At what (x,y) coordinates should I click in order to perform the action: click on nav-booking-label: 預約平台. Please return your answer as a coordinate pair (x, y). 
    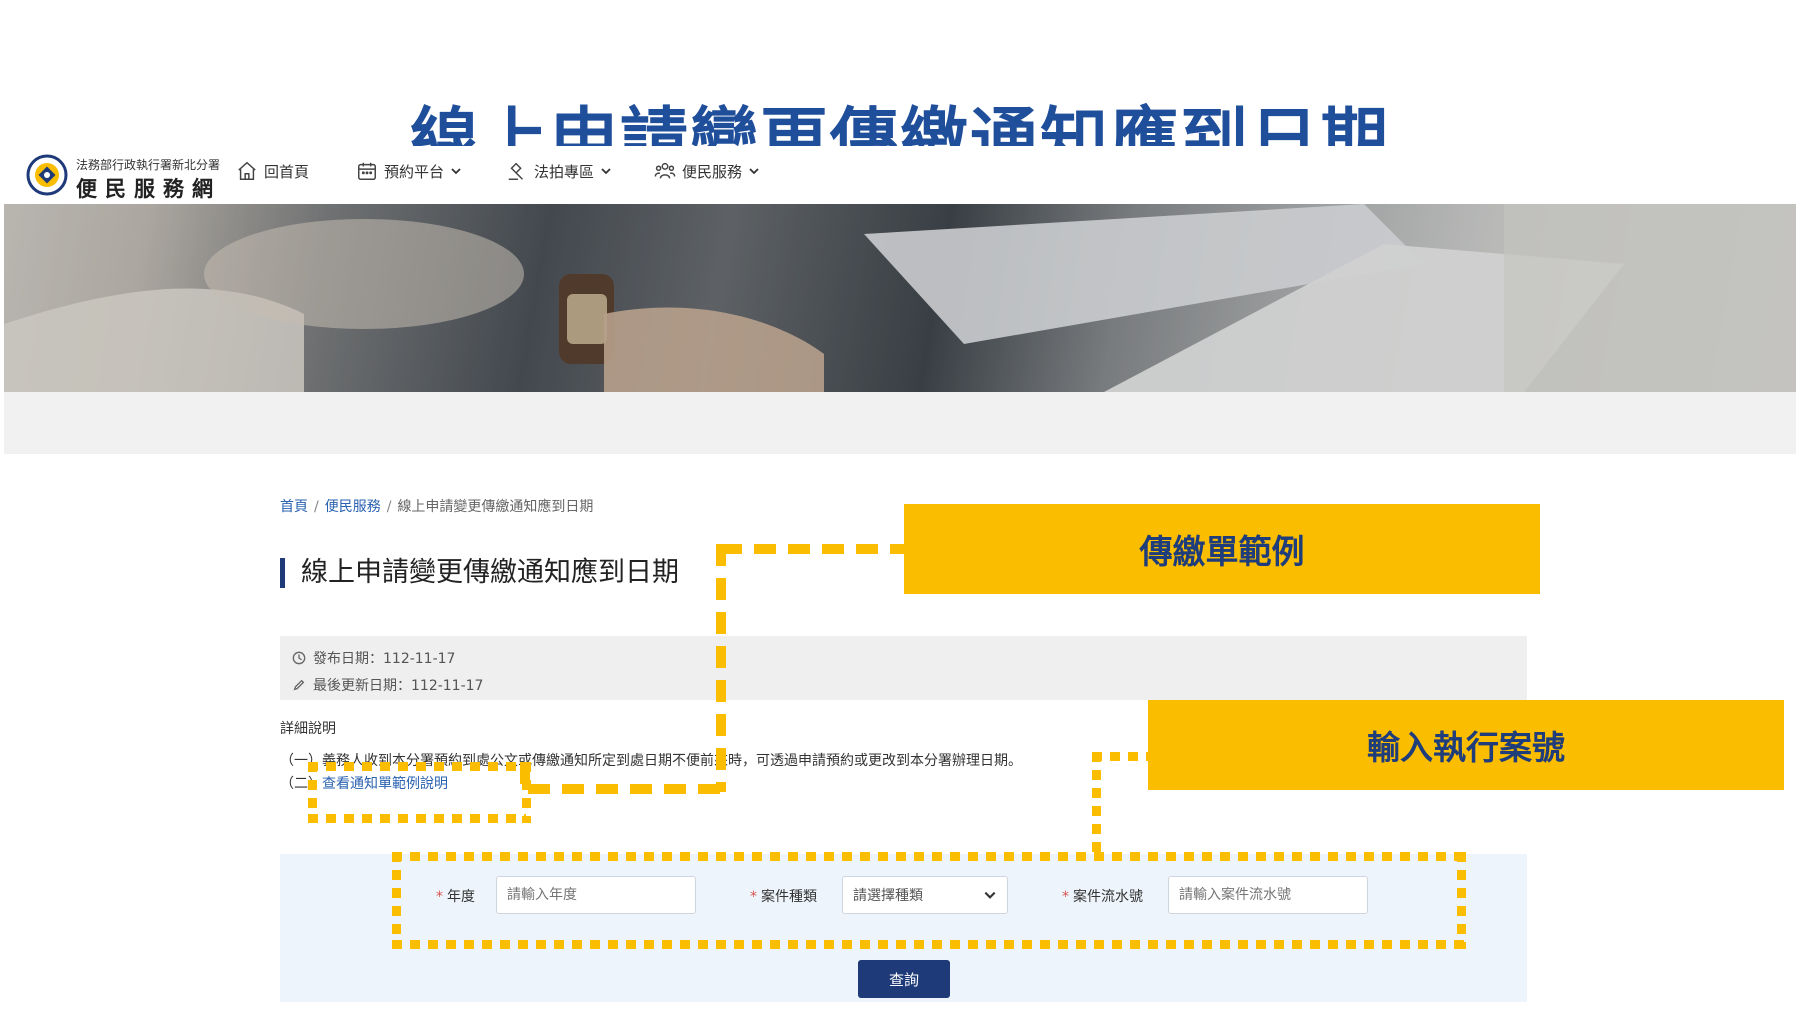
    Looking at the image, I should click on (414, 171).